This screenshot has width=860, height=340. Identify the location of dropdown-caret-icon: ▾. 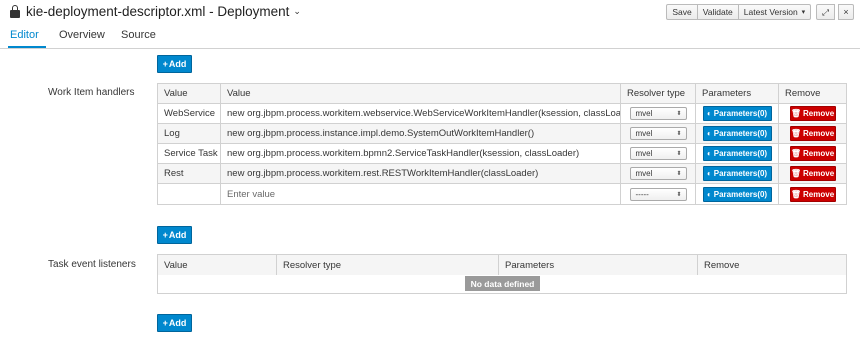
(803, 12).